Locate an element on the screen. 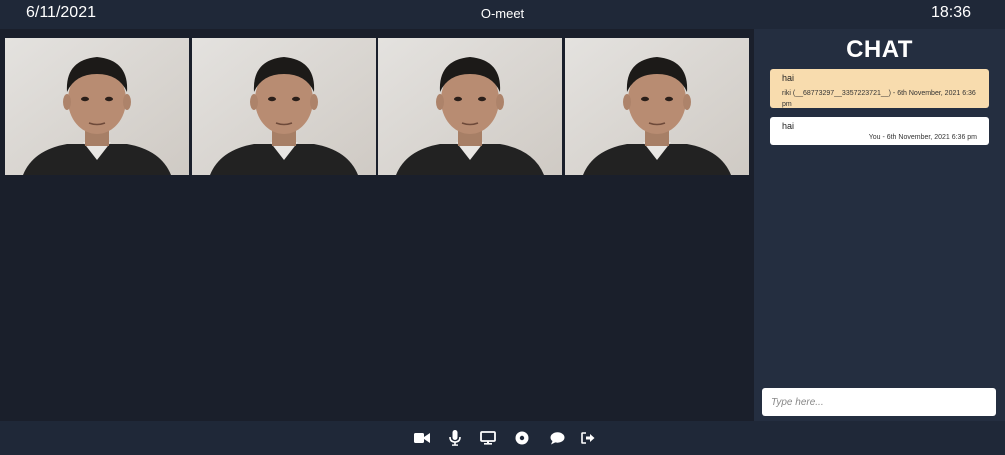 The image size is (1005, 455). record-button is located at coordinates (522, 438).